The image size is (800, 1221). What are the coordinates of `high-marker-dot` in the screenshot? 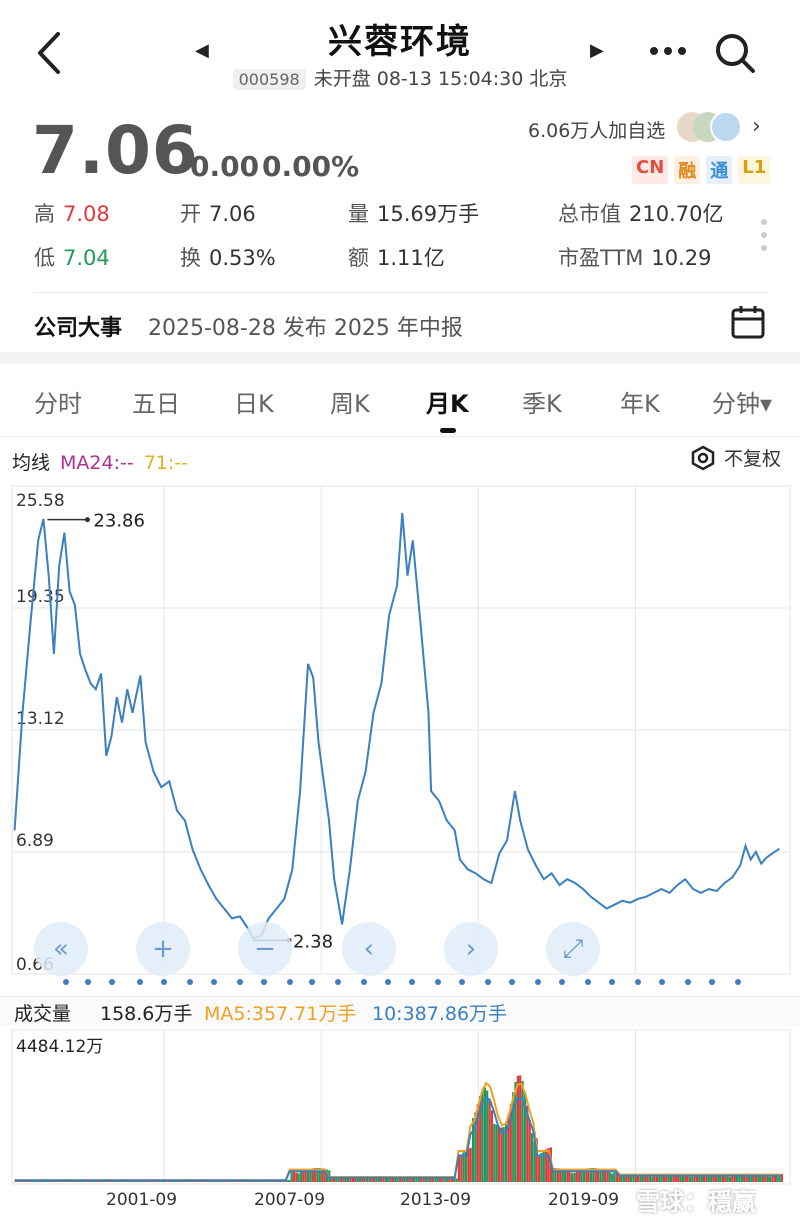 It's located at (87, 520).